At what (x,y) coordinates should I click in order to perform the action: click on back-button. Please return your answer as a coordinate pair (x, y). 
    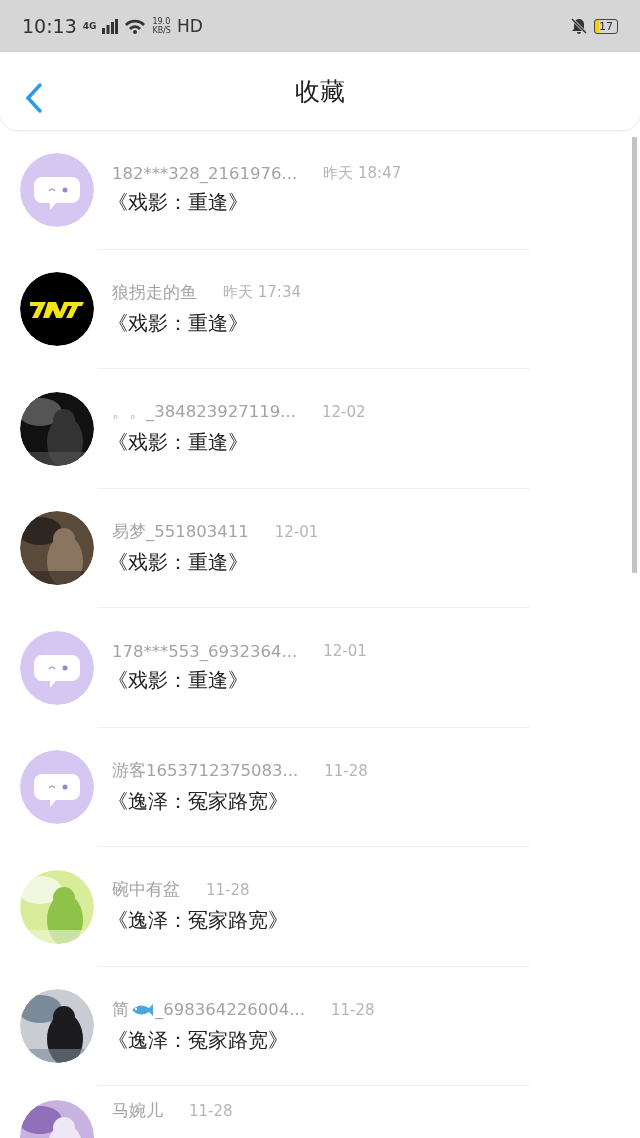
    Looking at the image, I should click on (34, 98).